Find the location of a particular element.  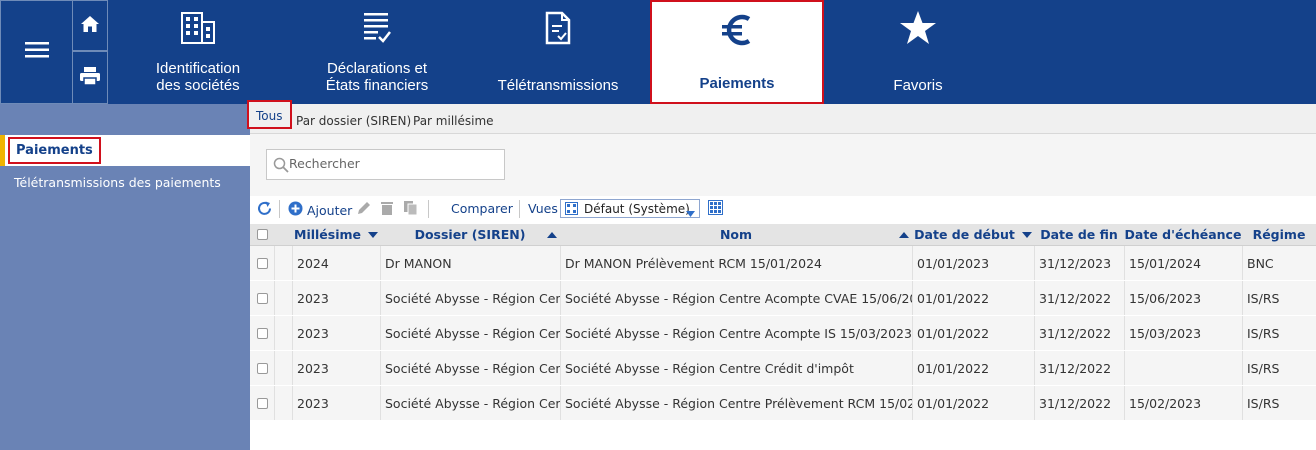

home-button is located at coordinates (90, 25).